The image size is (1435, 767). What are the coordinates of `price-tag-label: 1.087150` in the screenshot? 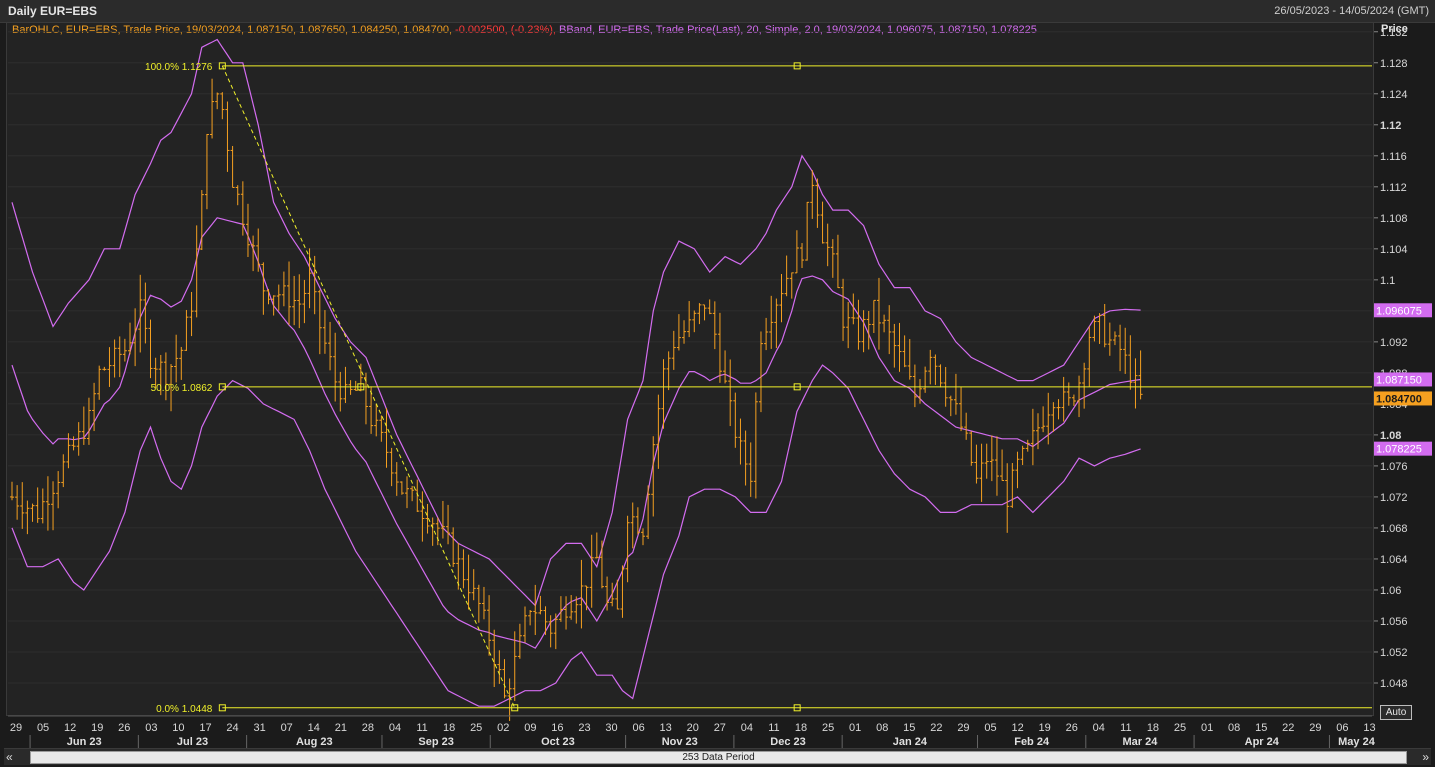 It's located at (1399, 380).